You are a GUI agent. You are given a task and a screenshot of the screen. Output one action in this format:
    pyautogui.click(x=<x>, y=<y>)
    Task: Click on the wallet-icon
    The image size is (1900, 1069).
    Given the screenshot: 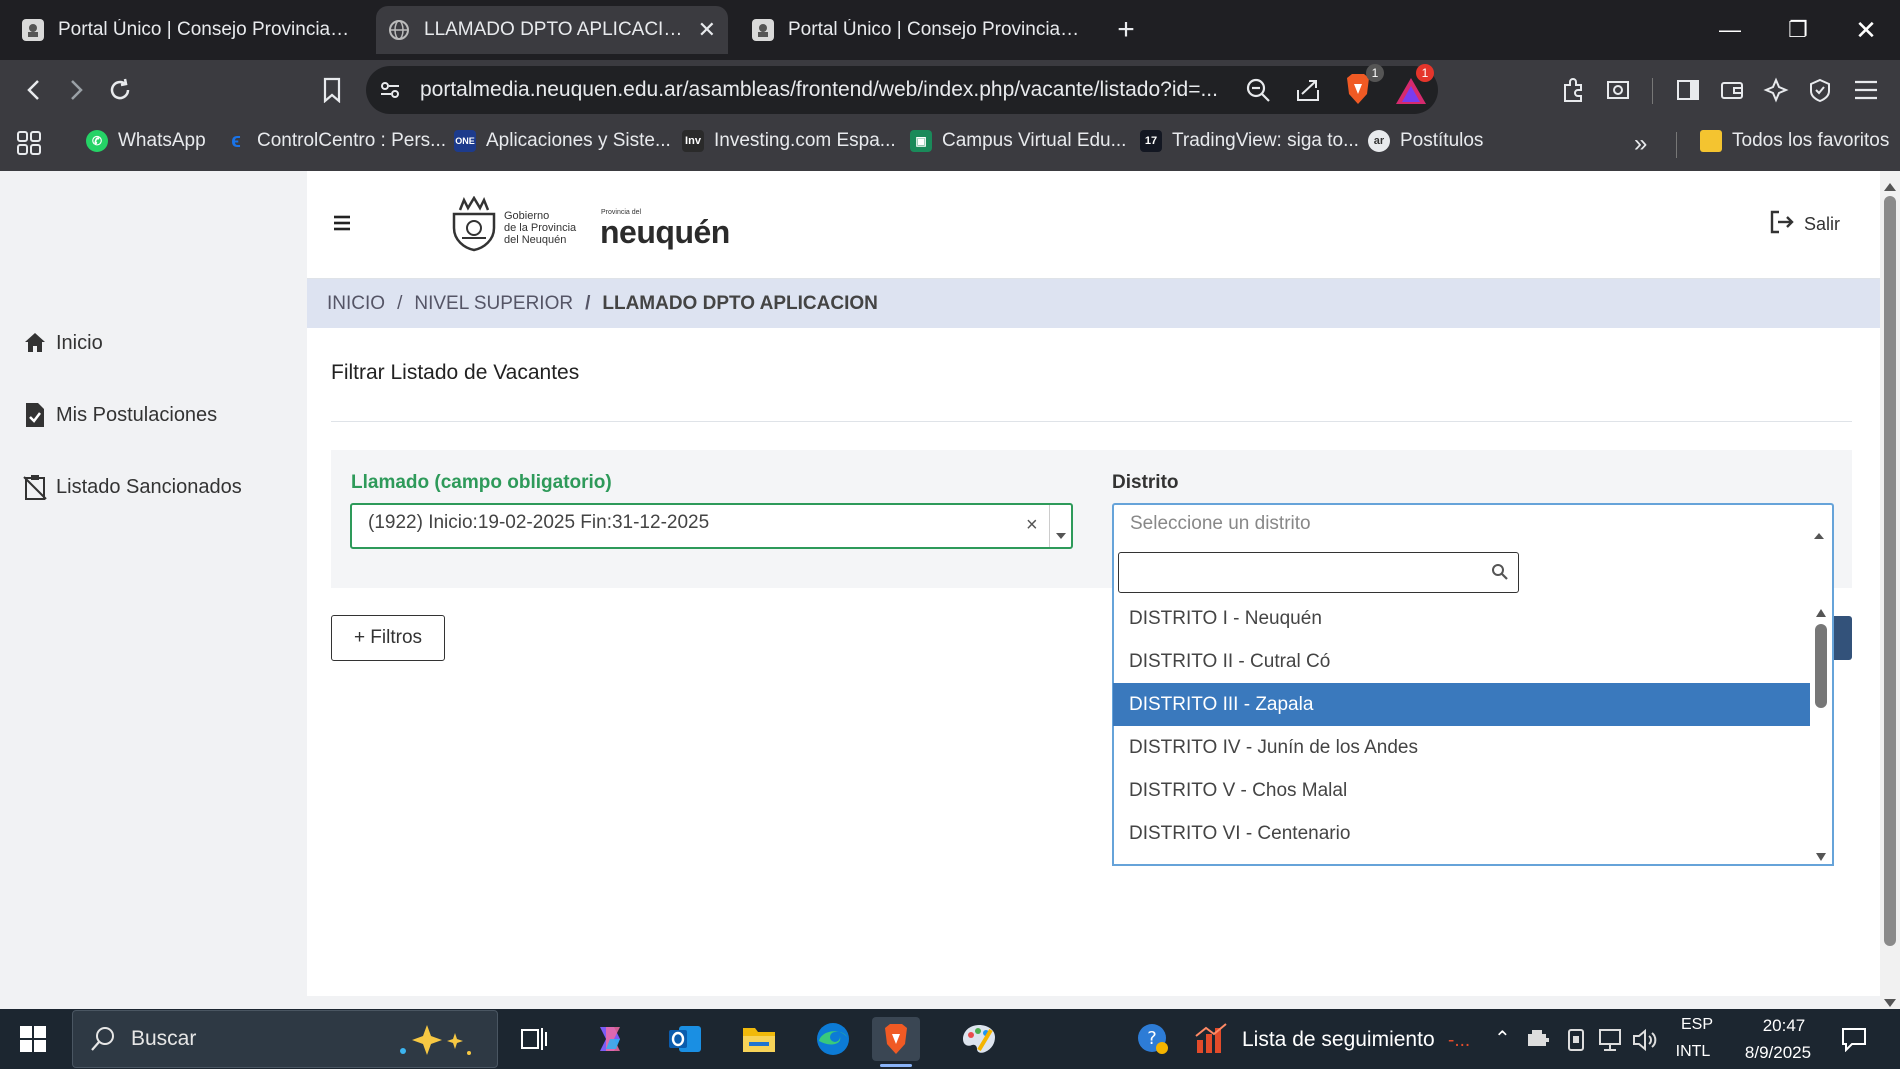 What is the action you would take?
    pyautogui.click(x=1732, y=90)
    